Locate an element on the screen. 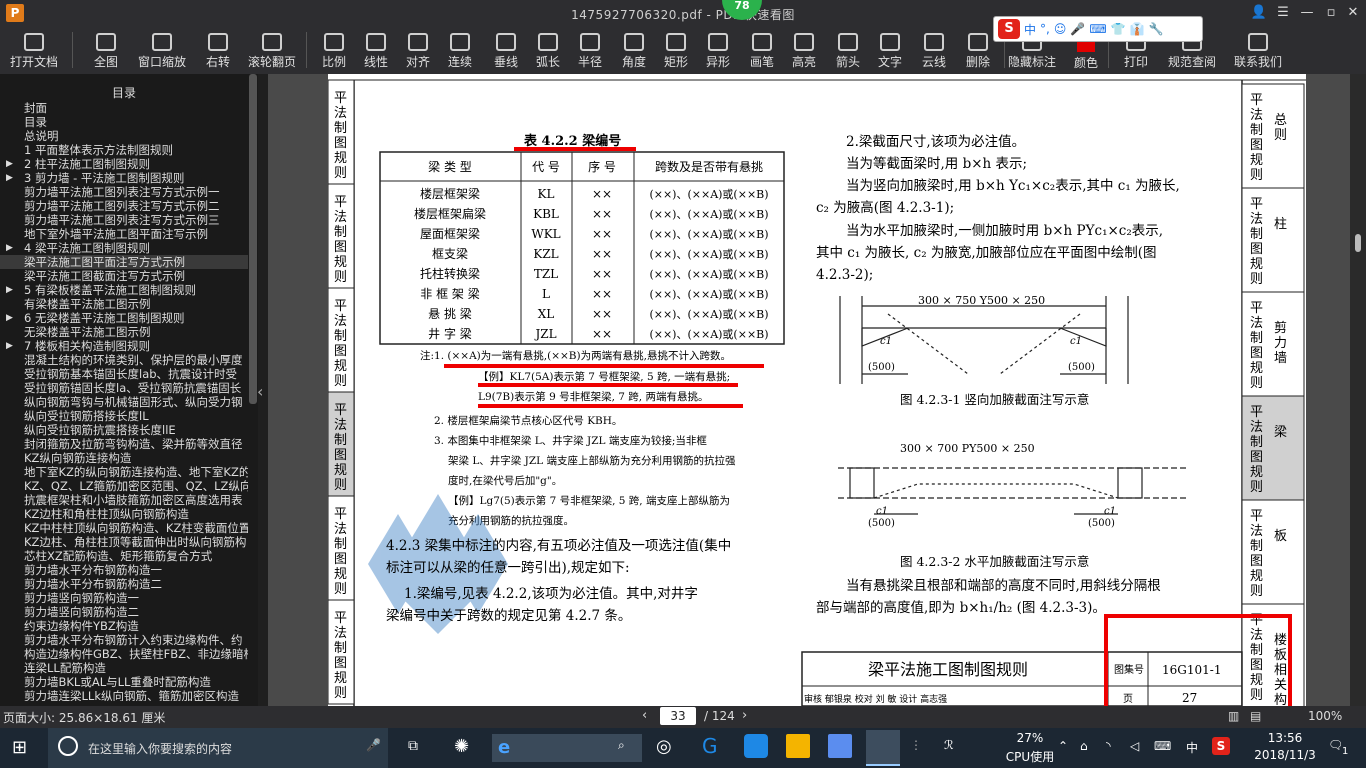 The height and width of the screenshot is (768, 1366). viewer-scrollbar is located at coordinates (1358, 390).